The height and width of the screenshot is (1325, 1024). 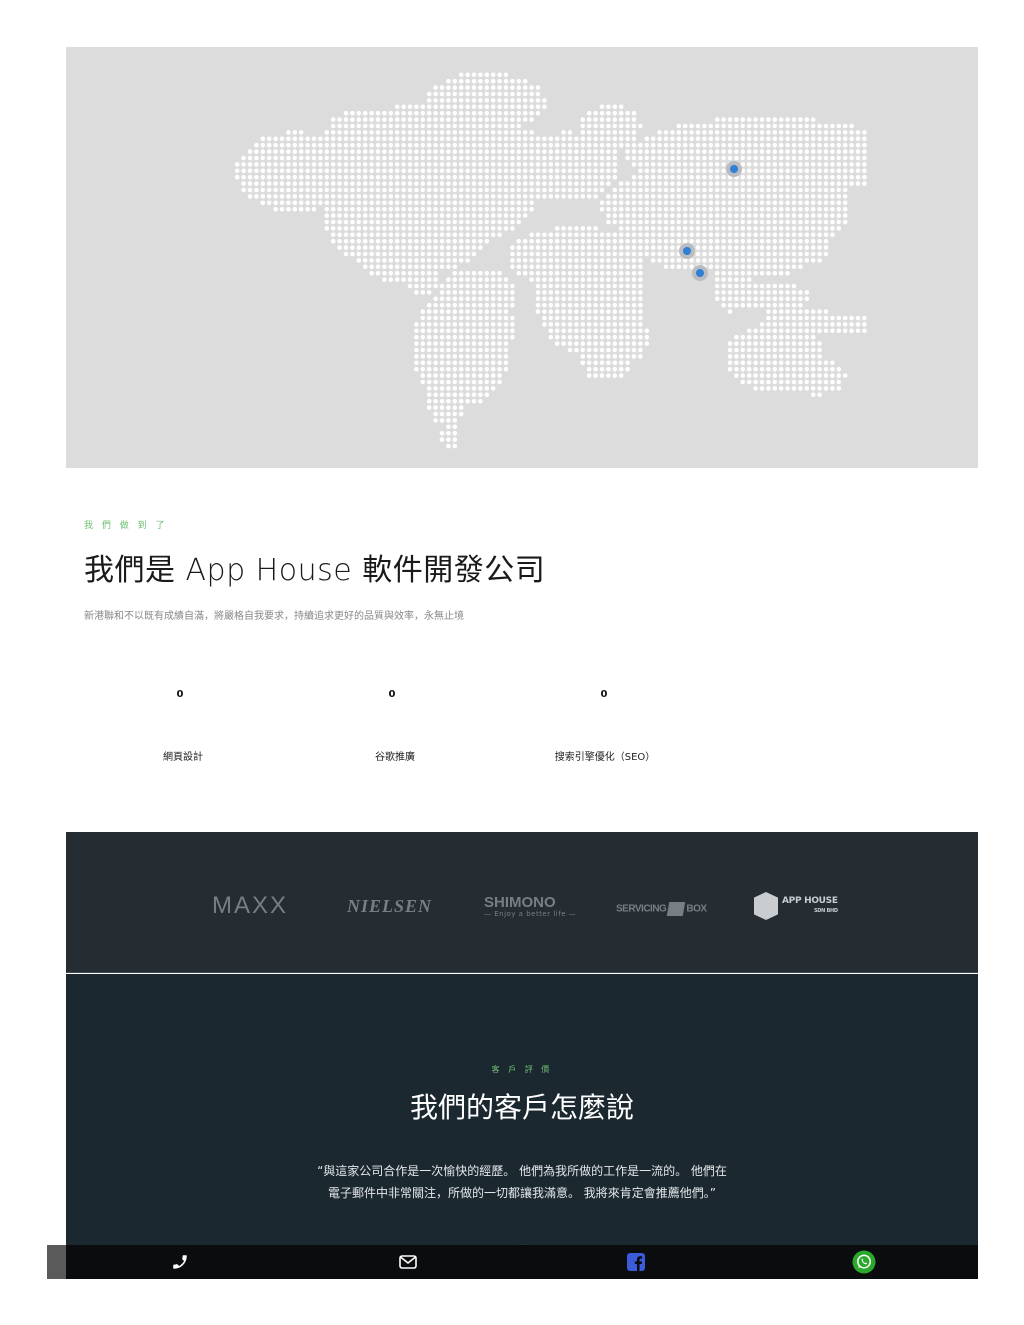 I want to click on facebook-button, so click(x=636, y=1262).